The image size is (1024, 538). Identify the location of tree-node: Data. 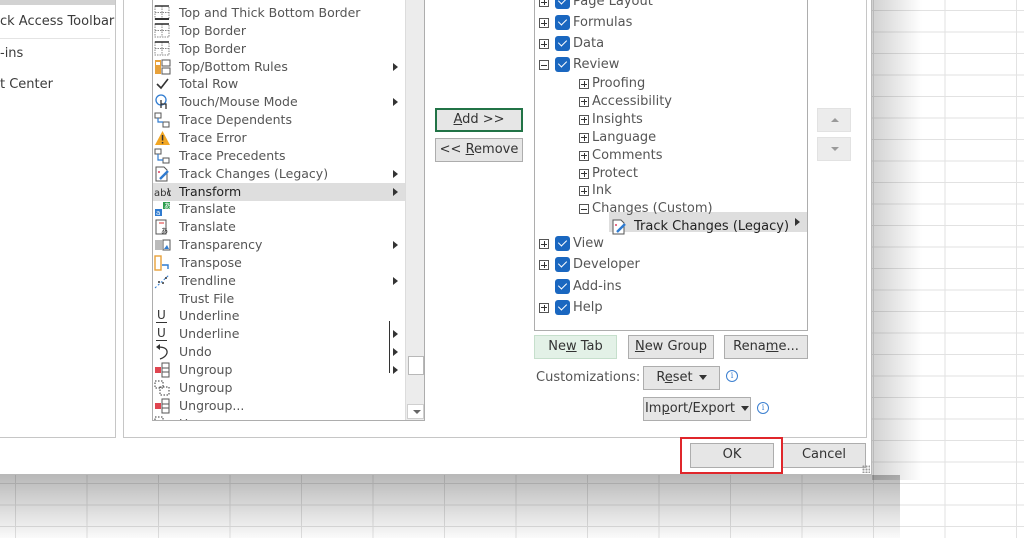
(670, 44).